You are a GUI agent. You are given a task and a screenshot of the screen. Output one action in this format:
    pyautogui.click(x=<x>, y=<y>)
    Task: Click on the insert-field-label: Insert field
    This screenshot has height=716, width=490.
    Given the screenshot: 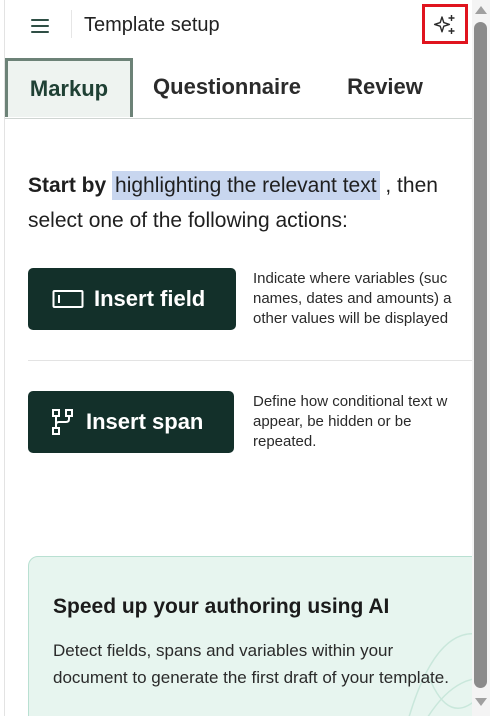 What is the action you would take?
    pyautogui.click(x=150, y=298)
    